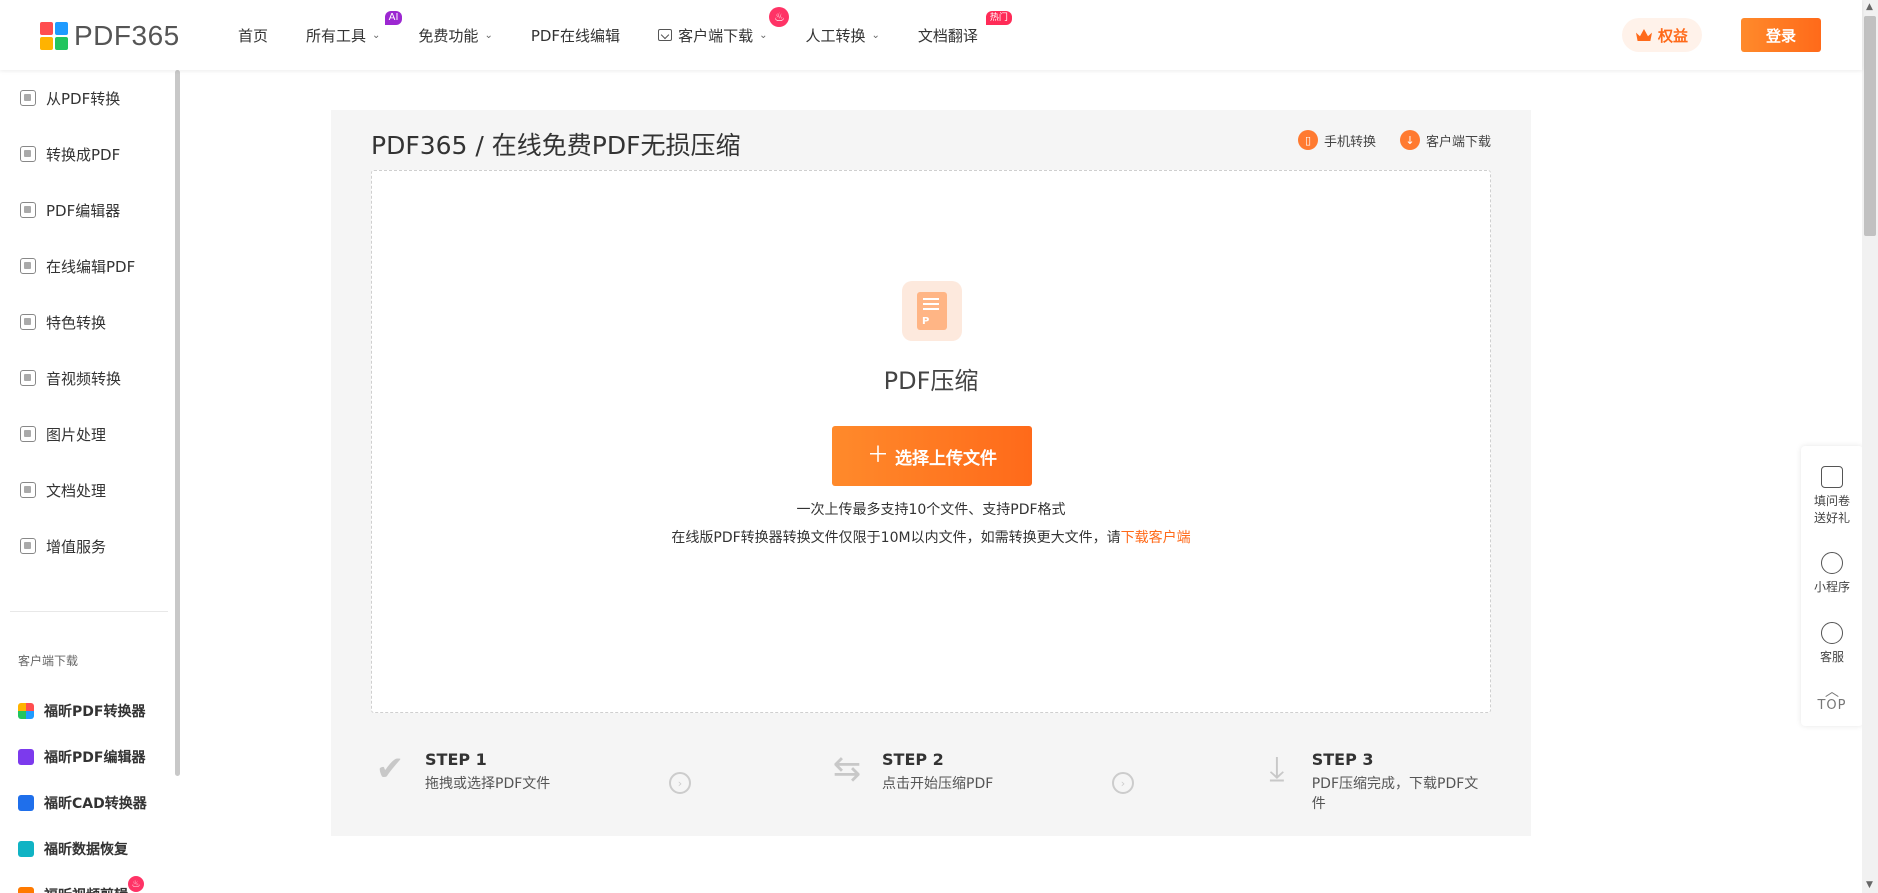 This screenshot has width=1878, height=893. I want to click on tool-title: PDF压缩, so click(931, 381).